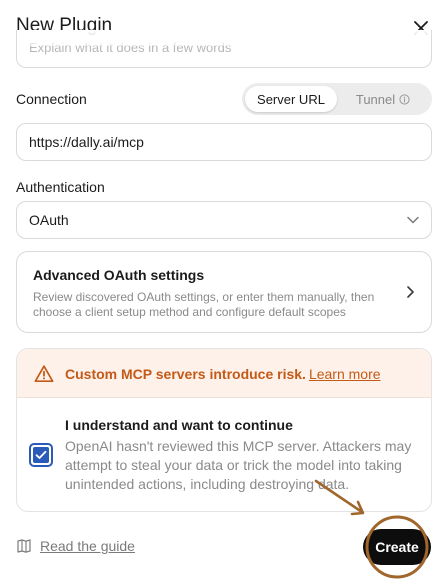  What do you see at coordinates (410, 292) in the screenshot?
I see `chevron-right-icon` at bounding box center [410, 292].